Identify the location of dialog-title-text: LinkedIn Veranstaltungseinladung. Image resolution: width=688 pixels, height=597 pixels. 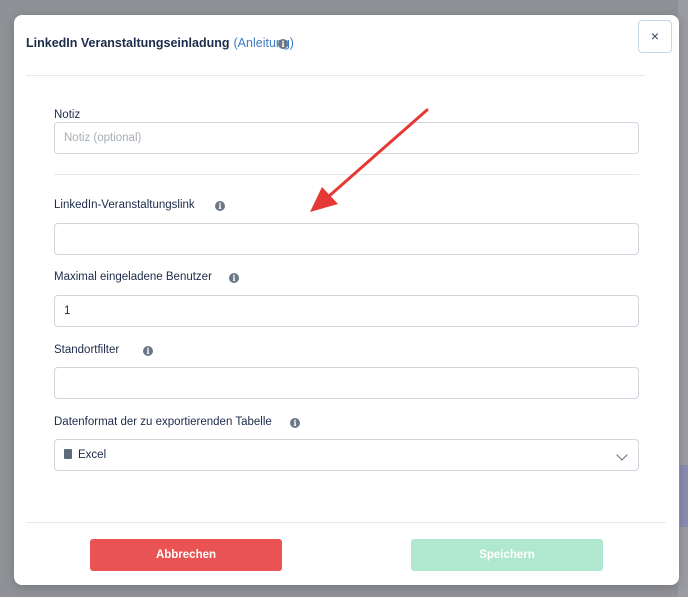
(128, 43).